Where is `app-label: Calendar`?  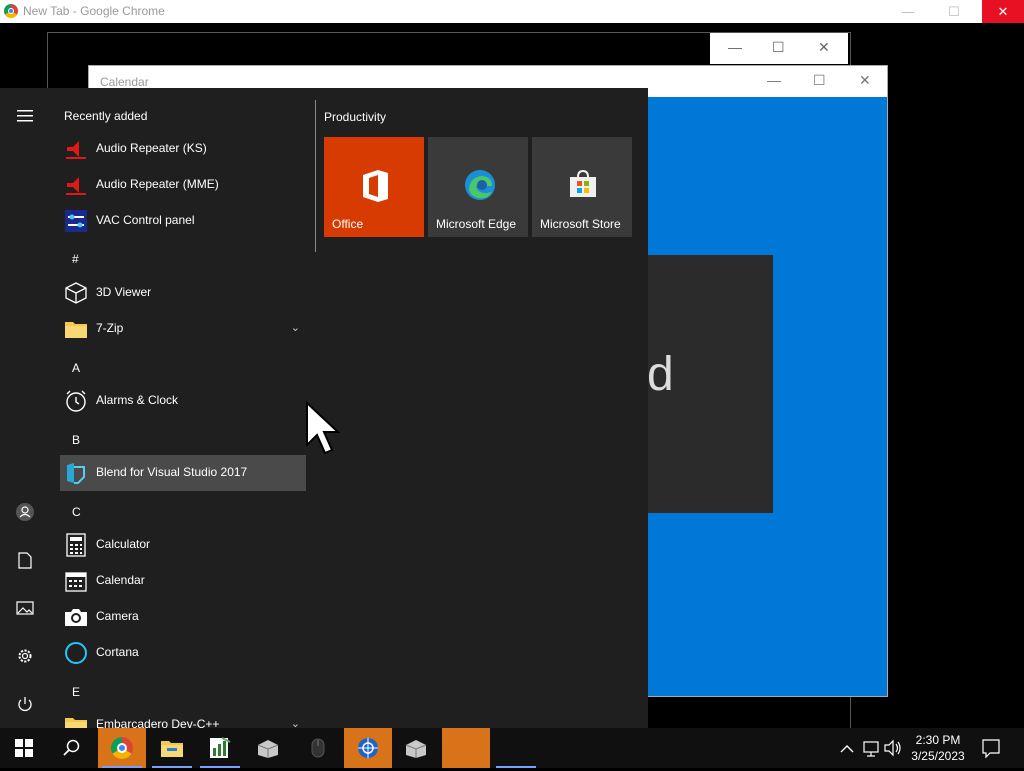
app-label: Calendar is located at coordinates (120, 580).